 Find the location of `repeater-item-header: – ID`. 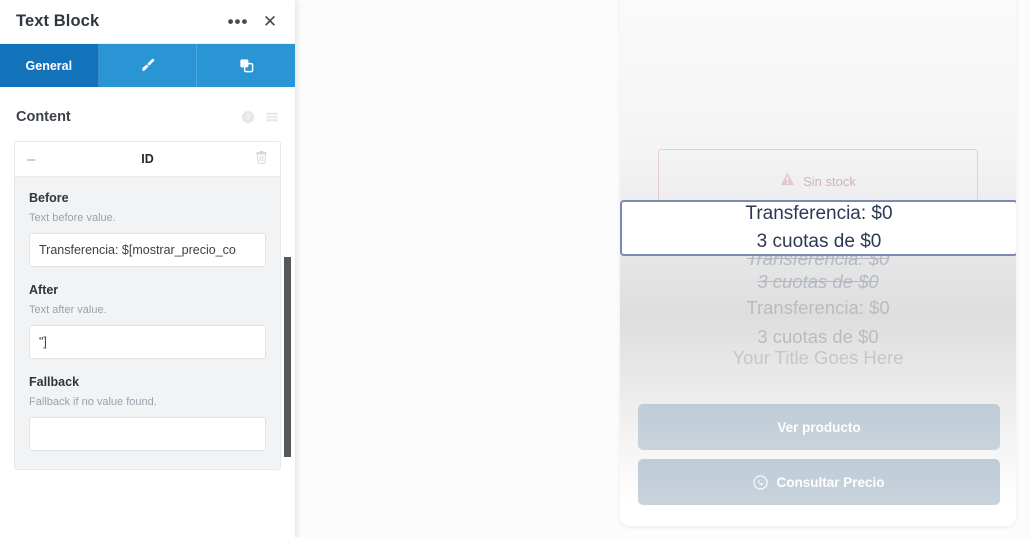

repeater-item-header: – ID is located at coordinates (147, 159).